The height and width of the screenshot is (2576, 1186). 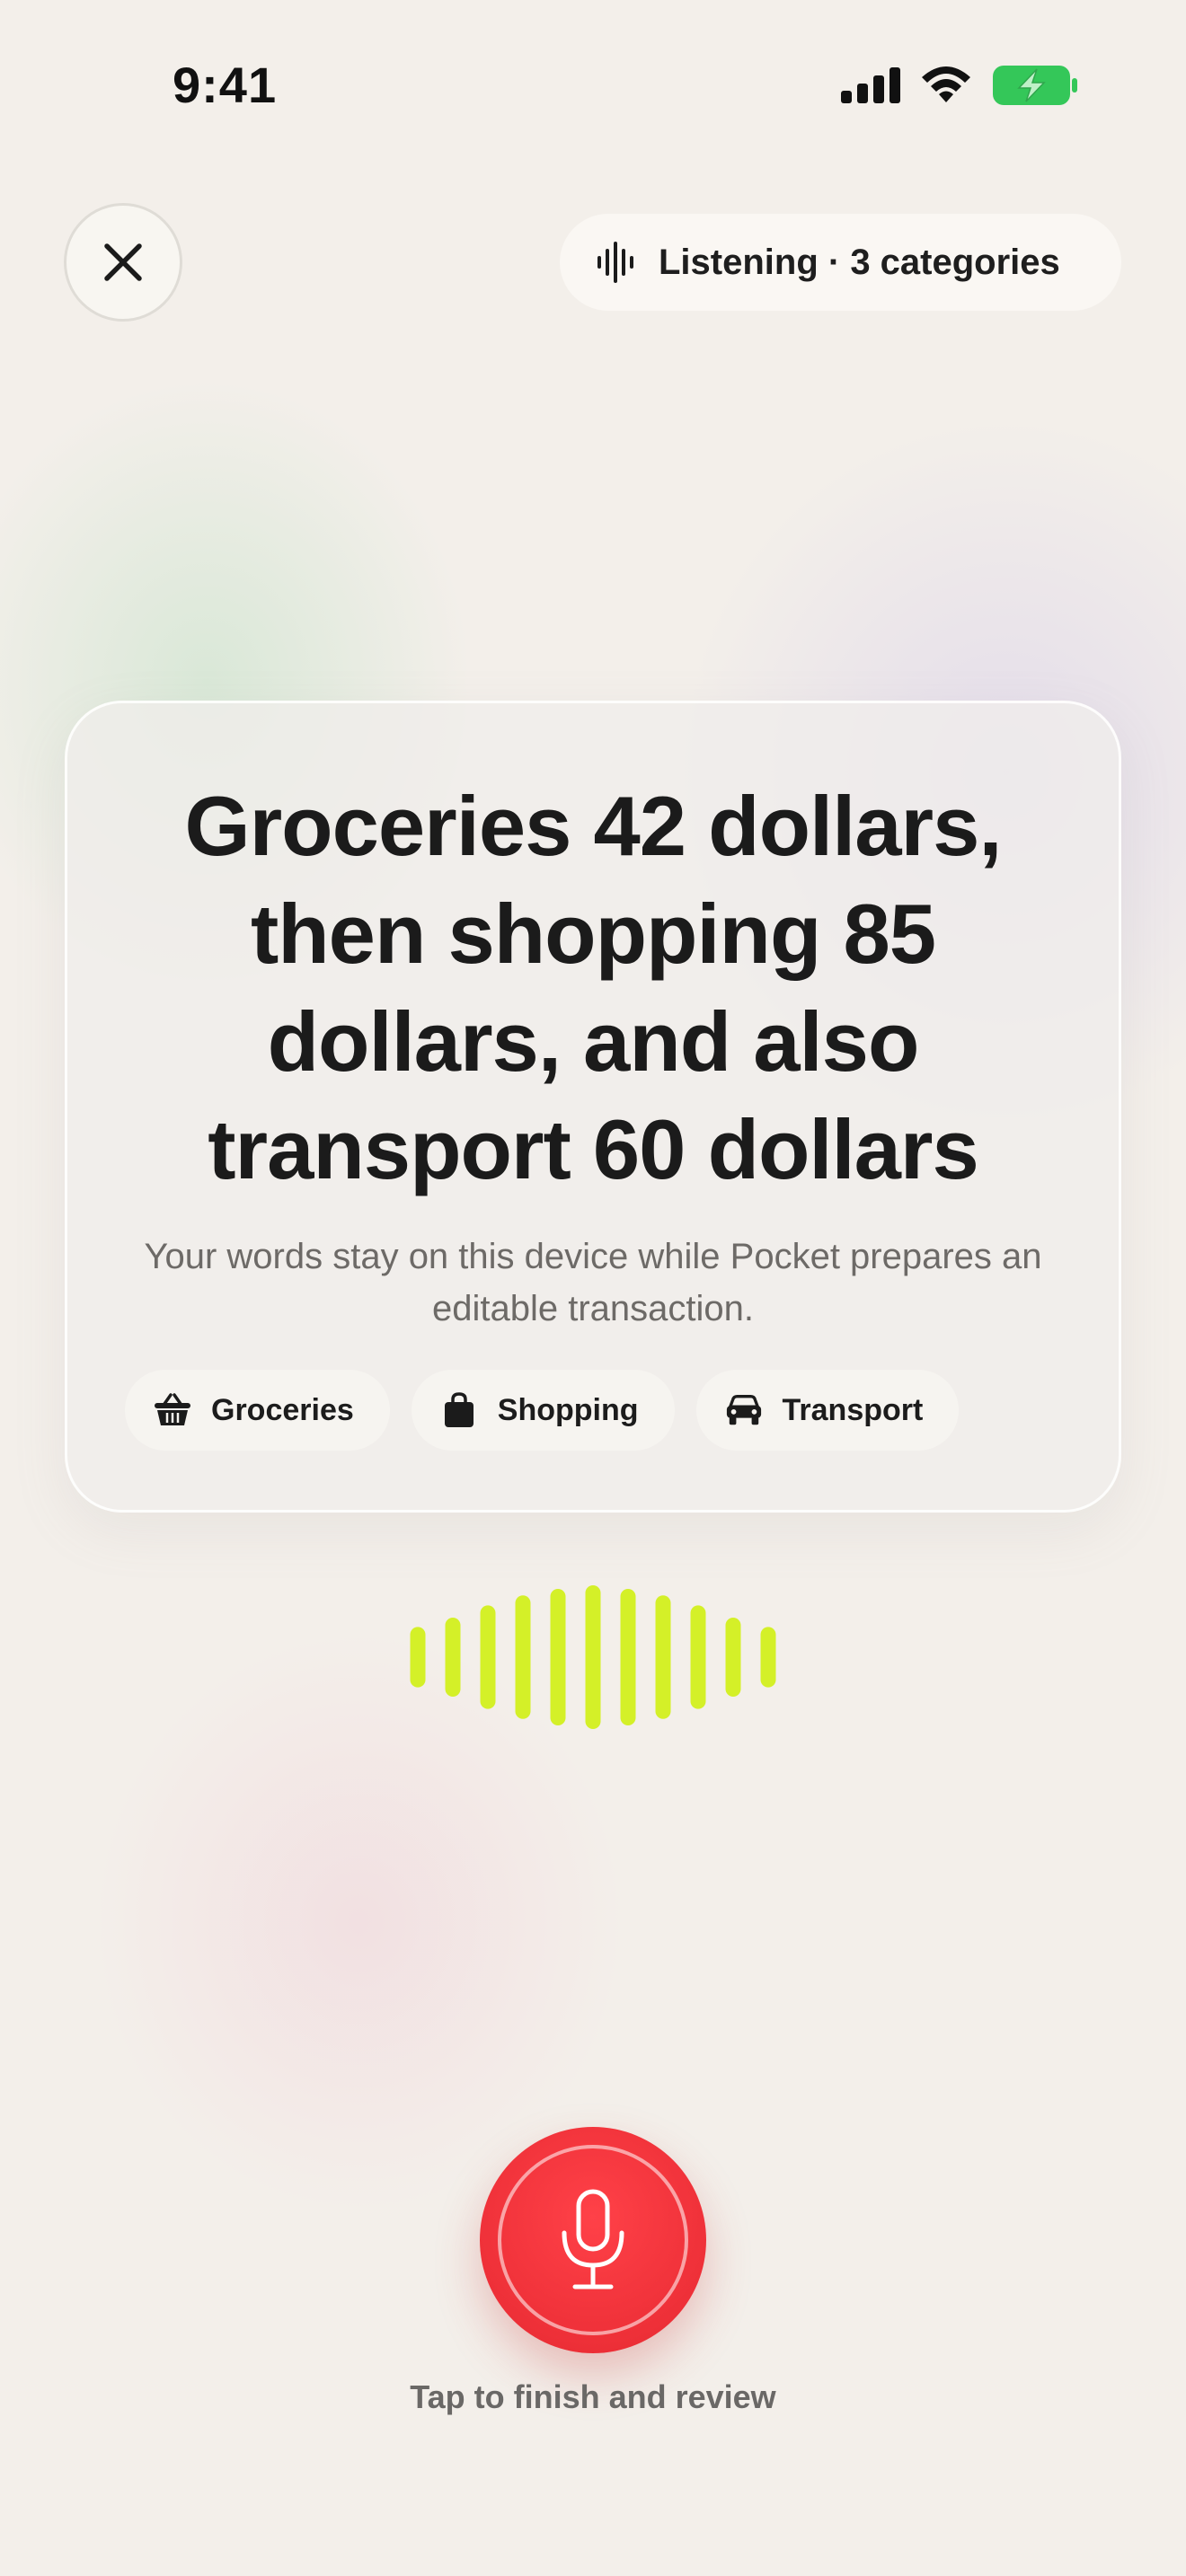 What do you see at coordinates (946, 84) in the screenshot?
I see `wifi-icon` at bounding box center [946, 84].